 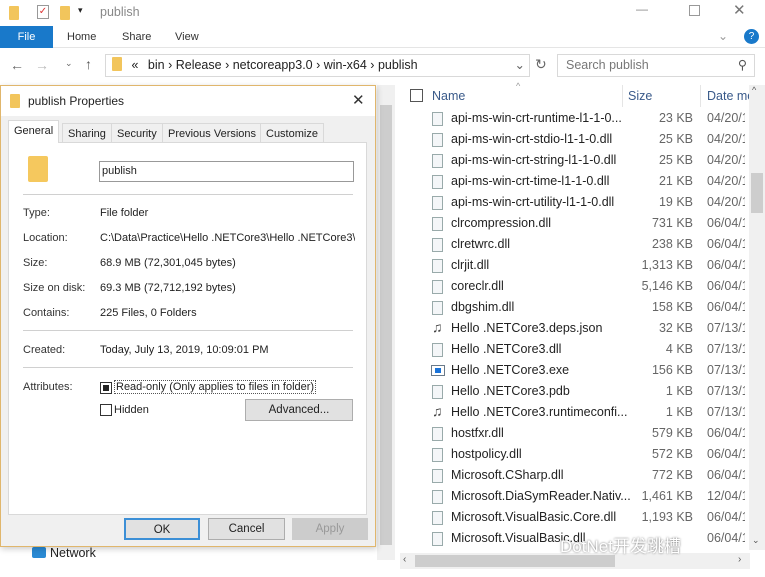 I want to click on file-date: 07/13/1, so click(x=726, y=328).